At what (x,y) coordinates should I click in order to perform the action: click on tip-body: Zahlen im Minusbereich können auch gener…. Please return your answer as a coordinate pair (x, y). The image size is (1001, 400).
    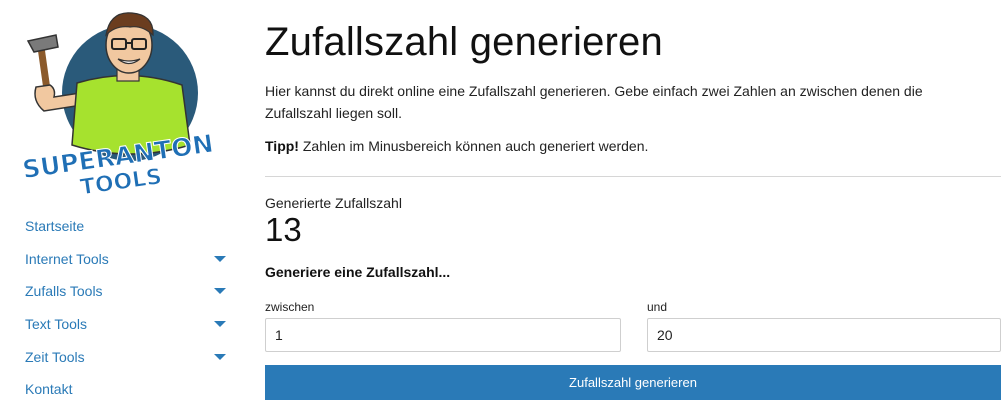
    Looking at the image, I should click on (473, 146).